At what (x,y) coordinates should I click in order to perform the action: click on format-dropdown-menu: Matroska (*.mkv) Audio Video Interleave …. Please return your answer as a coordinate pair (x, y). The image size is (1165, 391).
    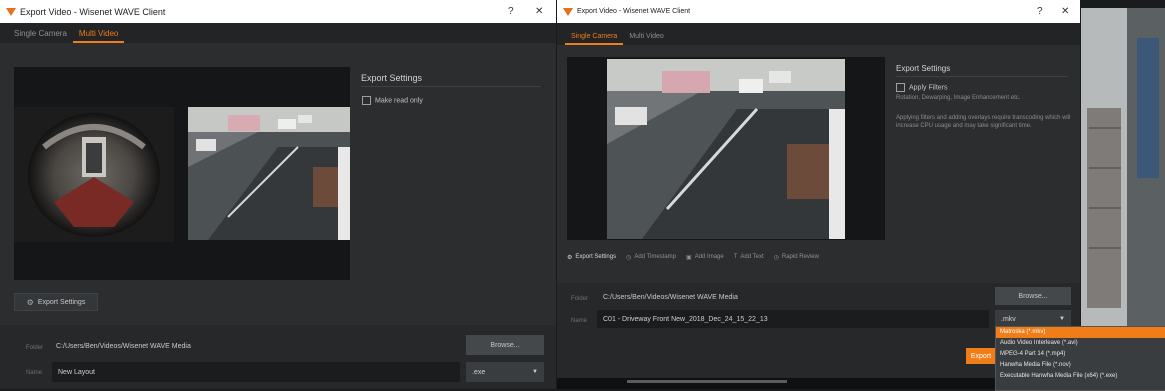
    Looking at the image, I should click on (1080, 358).